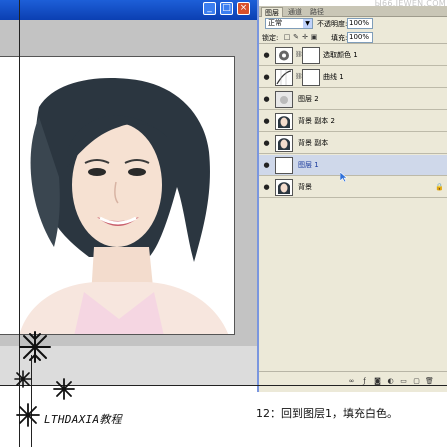 Image resolution: width=447 pixels, height=447 pixels. What do you see at coordinates (295, 12) in the screenshot?
I see `tab-channels: 通道` at bounding box center [295, 12].